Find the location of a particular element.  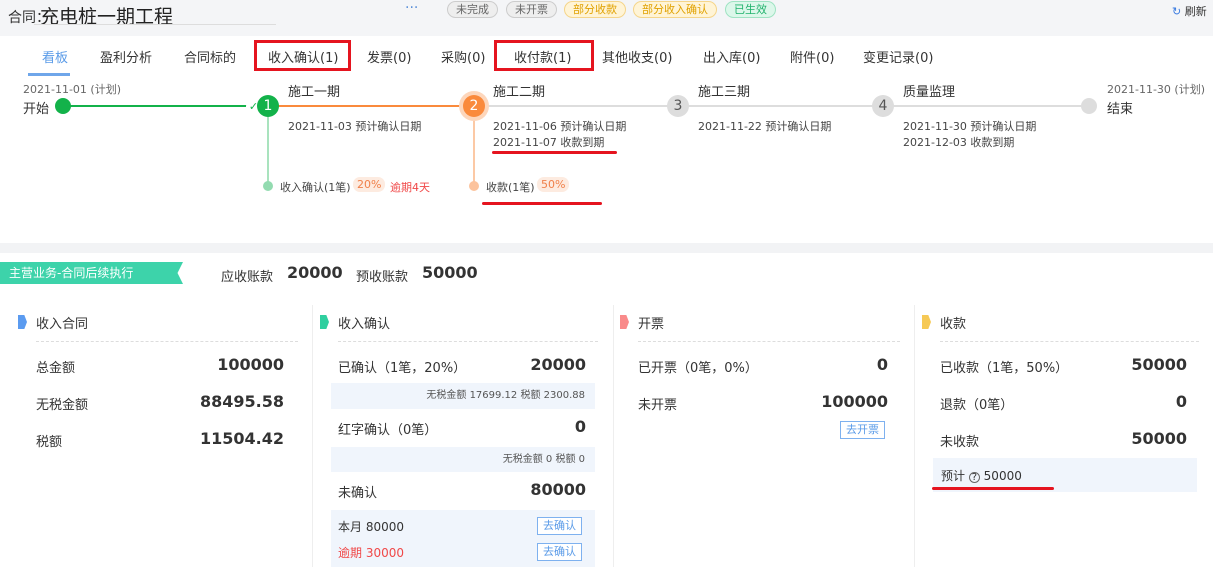

row: 总金额 100000 is located at coordinates (160, 365).